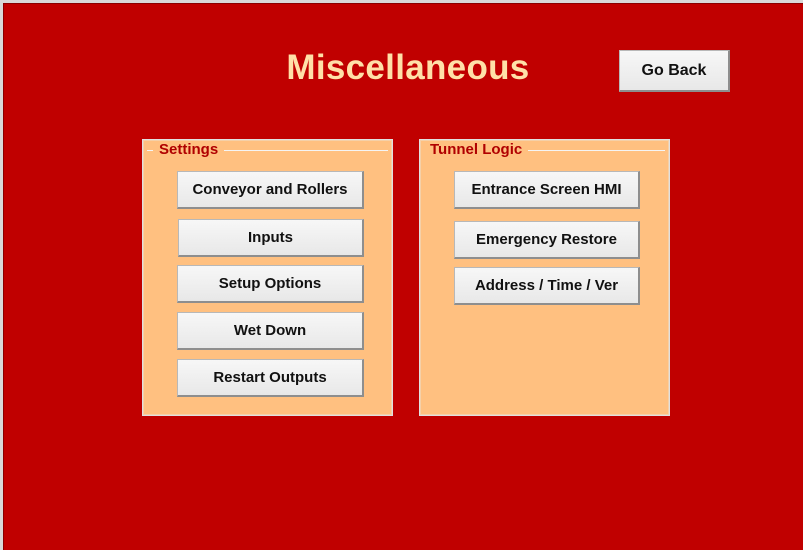 Image resolution: width=803 pixels, height=550 pixels. What do you see at coordinates (674, 71) in the screenshot?
I see `go-back-button: Go Back` at bounding box center [674, 71].